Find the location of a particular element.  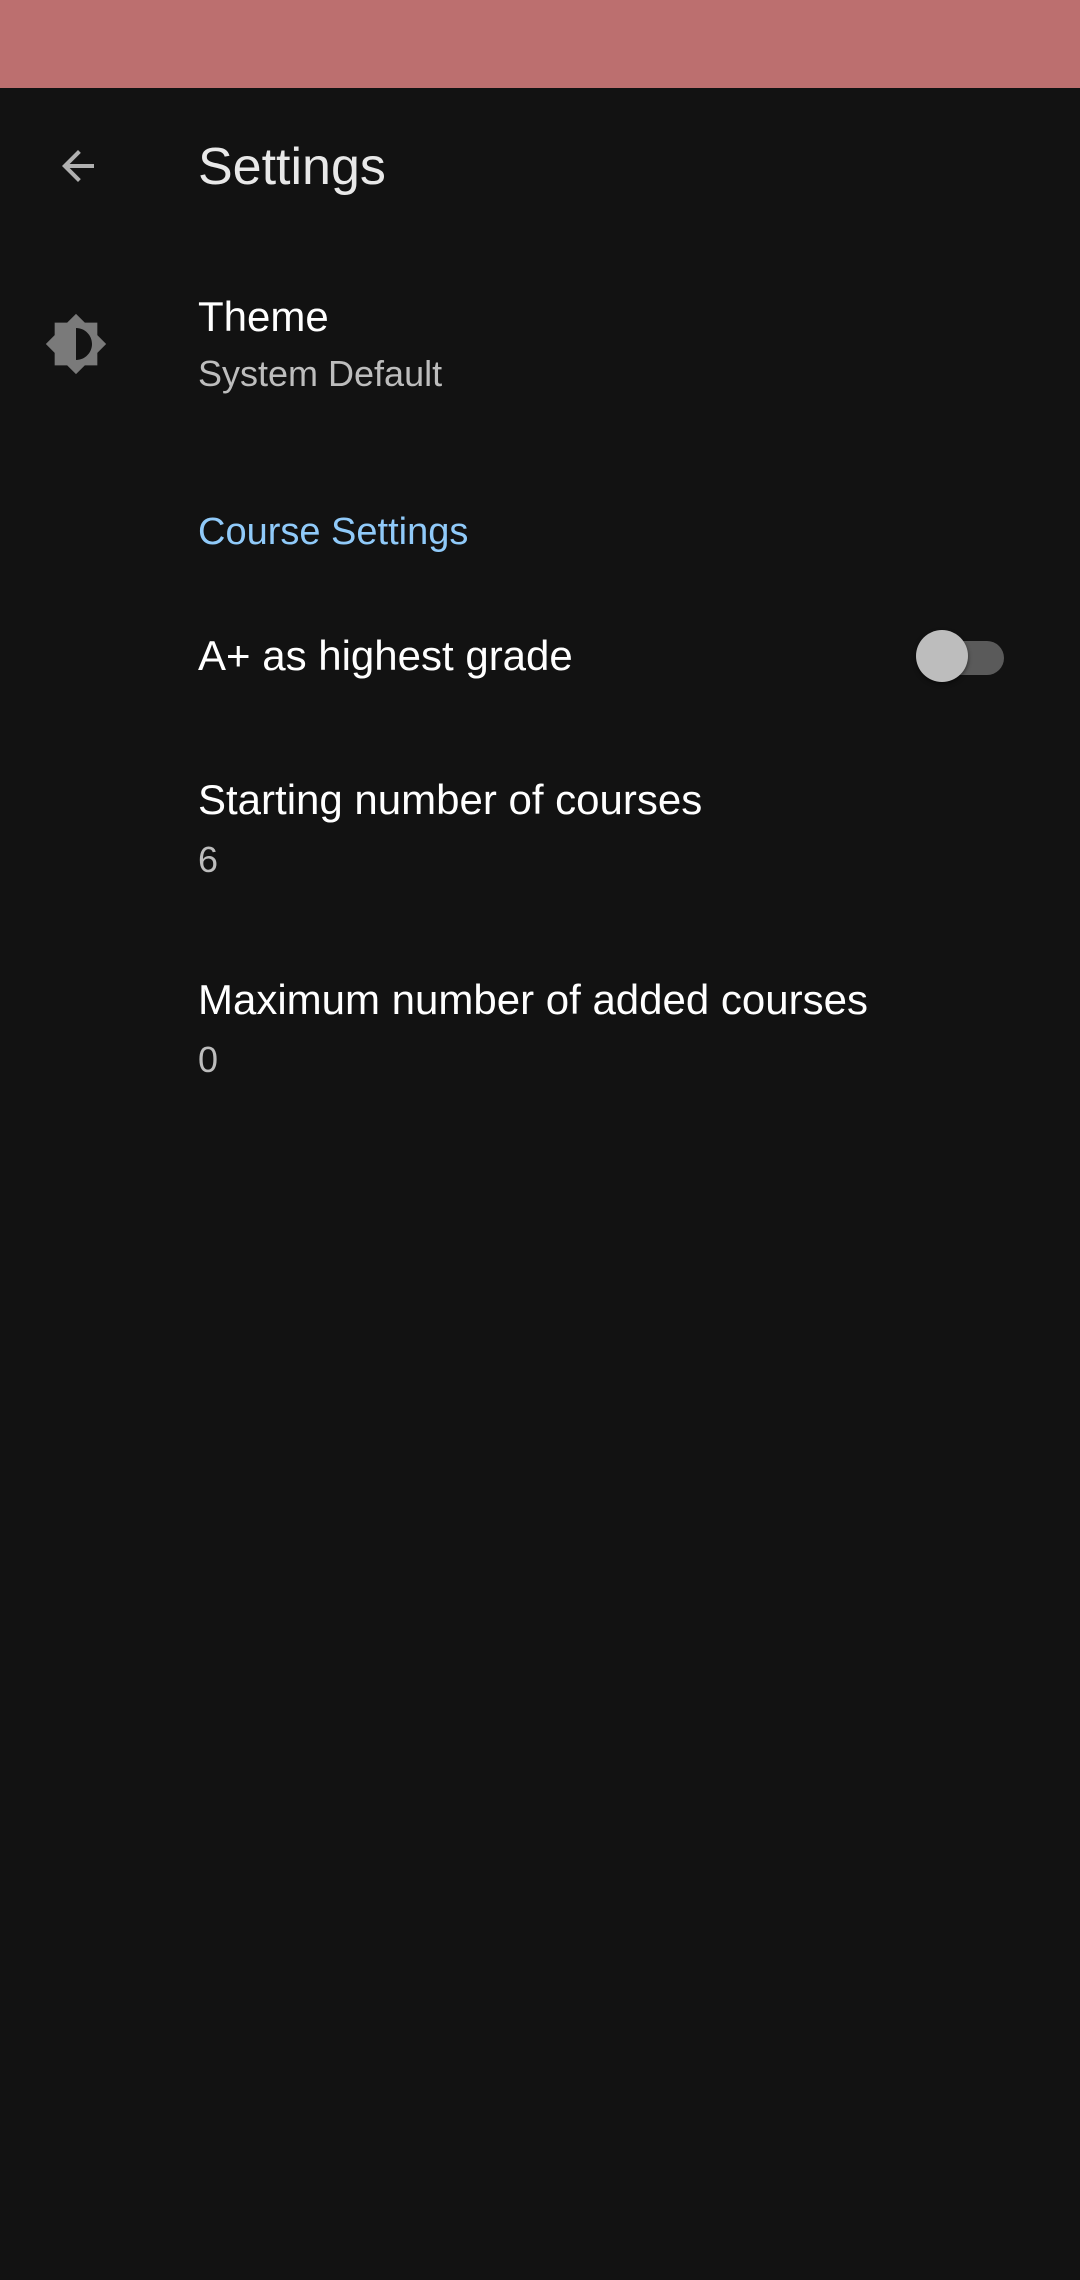

starting-courses-title: Starting number of courses is located at coordinates (450, 799).